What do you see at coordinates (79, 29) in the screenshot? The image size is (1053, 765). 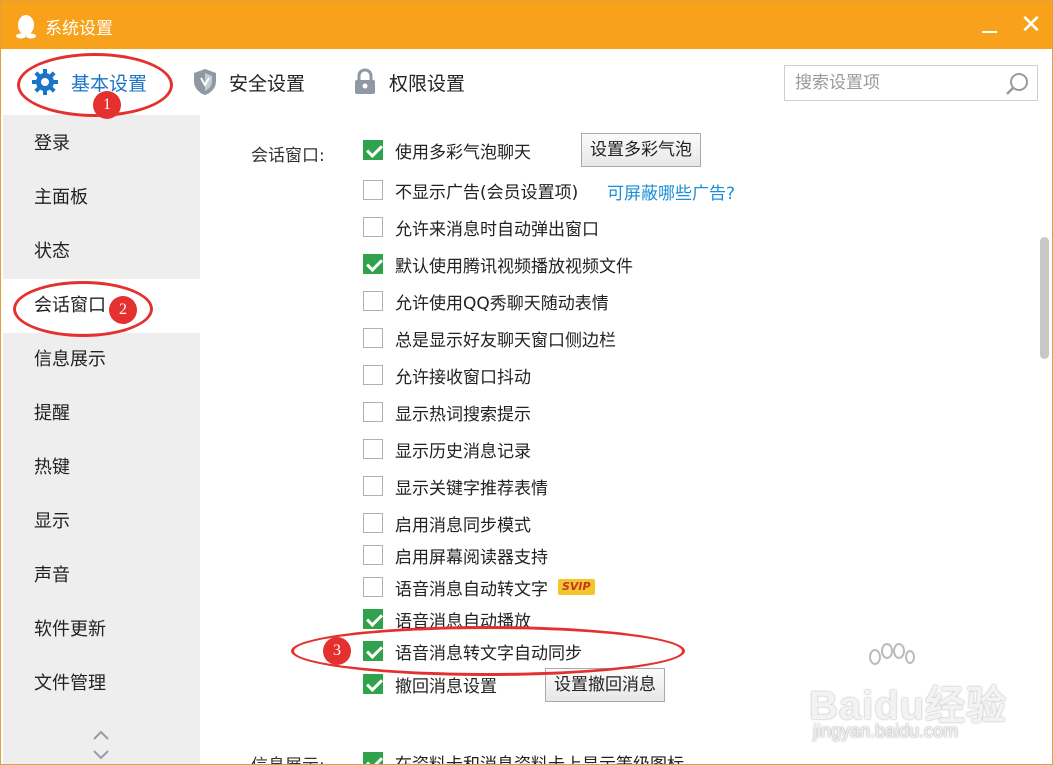 I see `window-title: 系统设置` at bounding box center [79, 29].